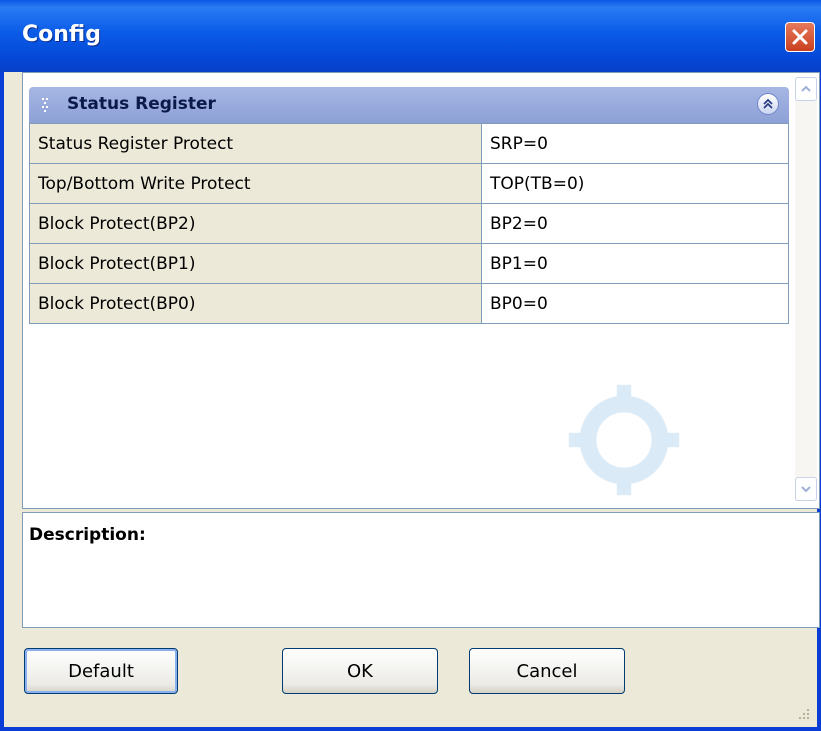 This screenshot has width=821, height=731. Describe the element at coordinates (255, 143) in the screenshot. I see `property-name: Status Register Protect` at that location.